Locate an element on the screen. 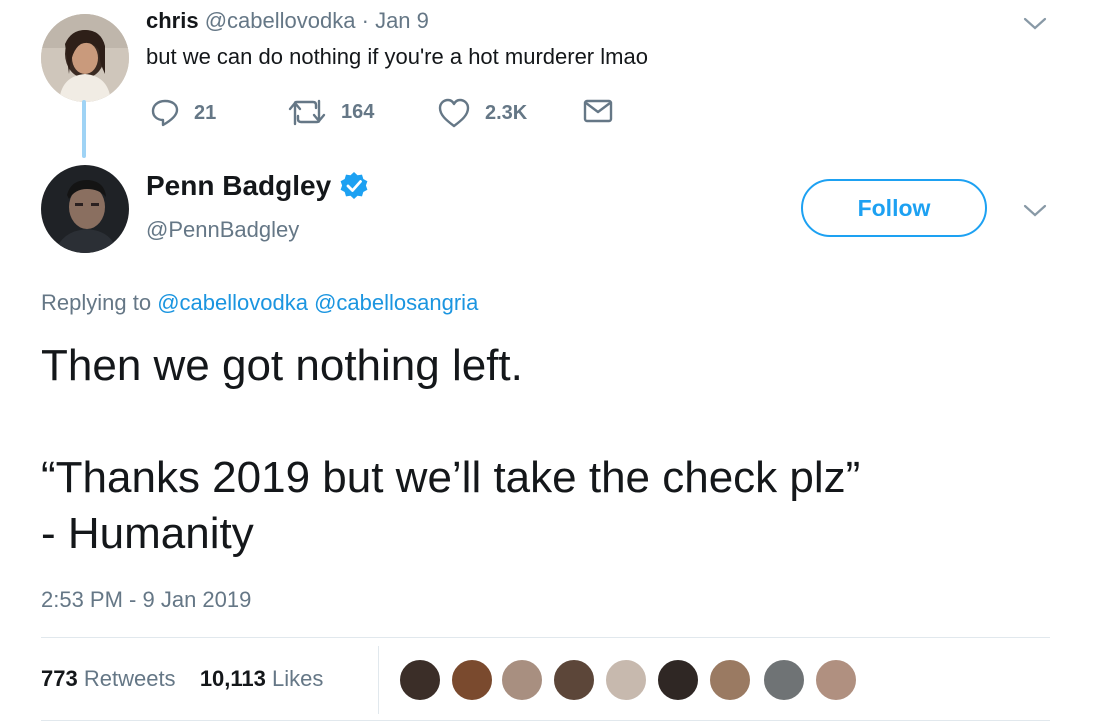 Image resolution: width=1100 pixels, height=726 pixels. retweets-stat: 773 Retweets is located at coordinates (111, 678).